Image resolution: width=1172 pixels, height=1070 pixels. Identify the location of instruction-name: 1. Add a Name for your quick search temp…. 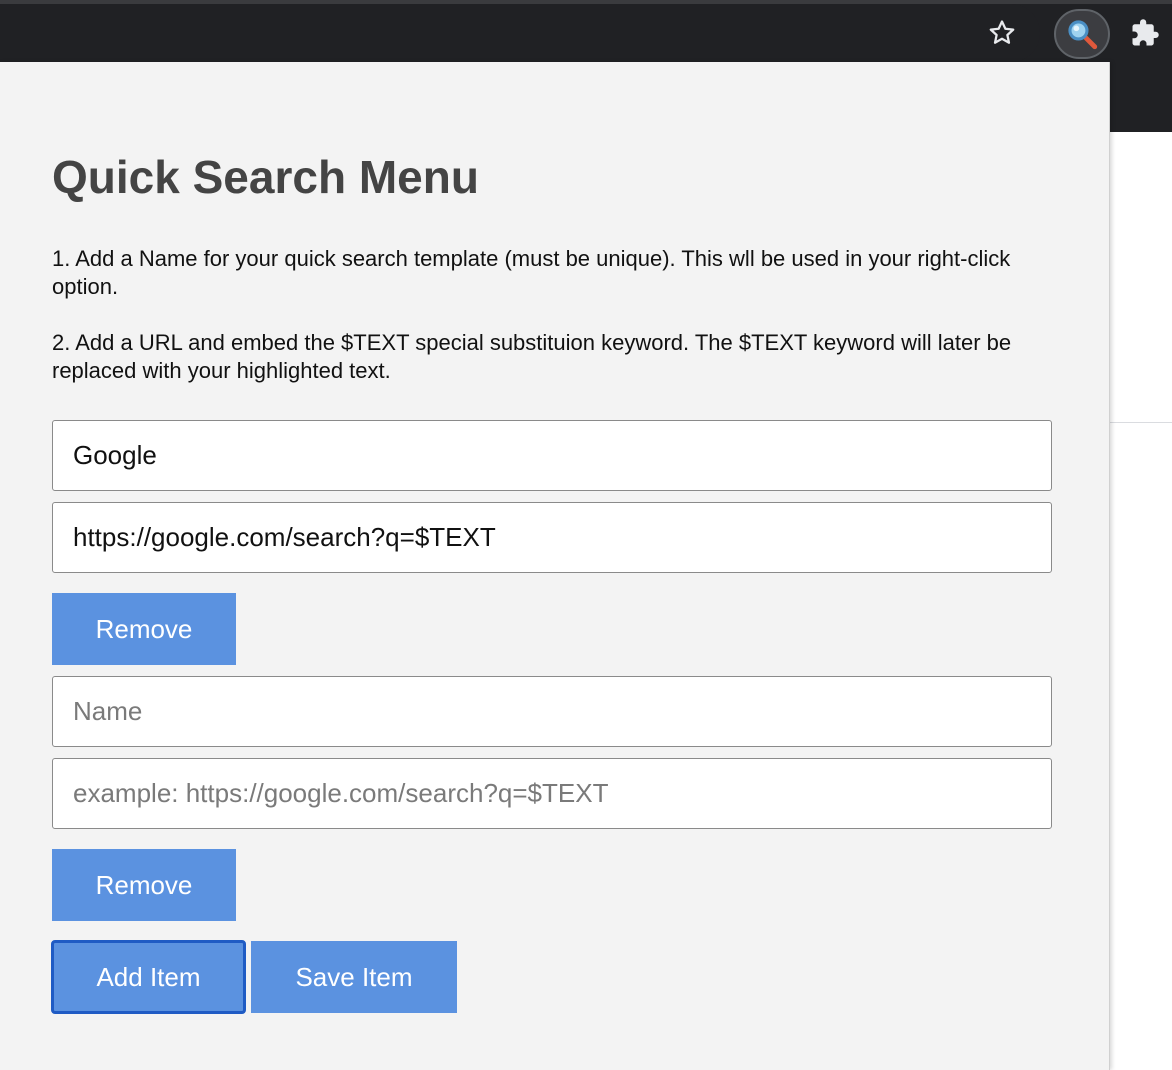
(531, 272).